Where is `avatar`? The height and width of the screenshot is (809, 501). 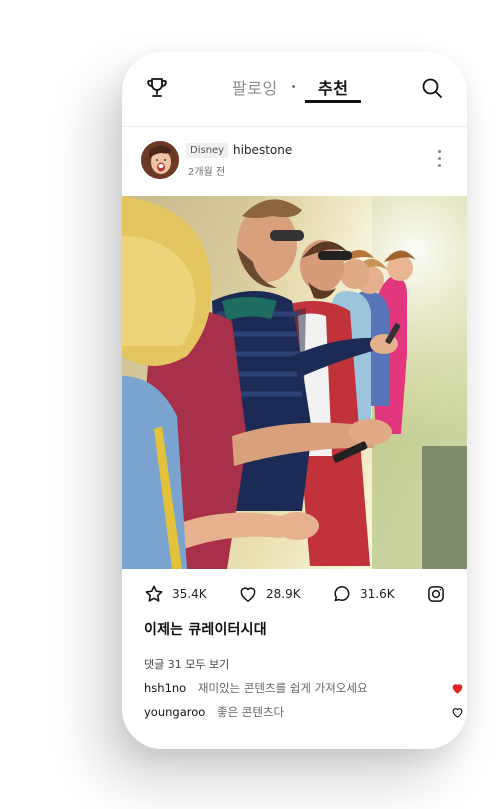
avatar is located at coordinates (160, 160).